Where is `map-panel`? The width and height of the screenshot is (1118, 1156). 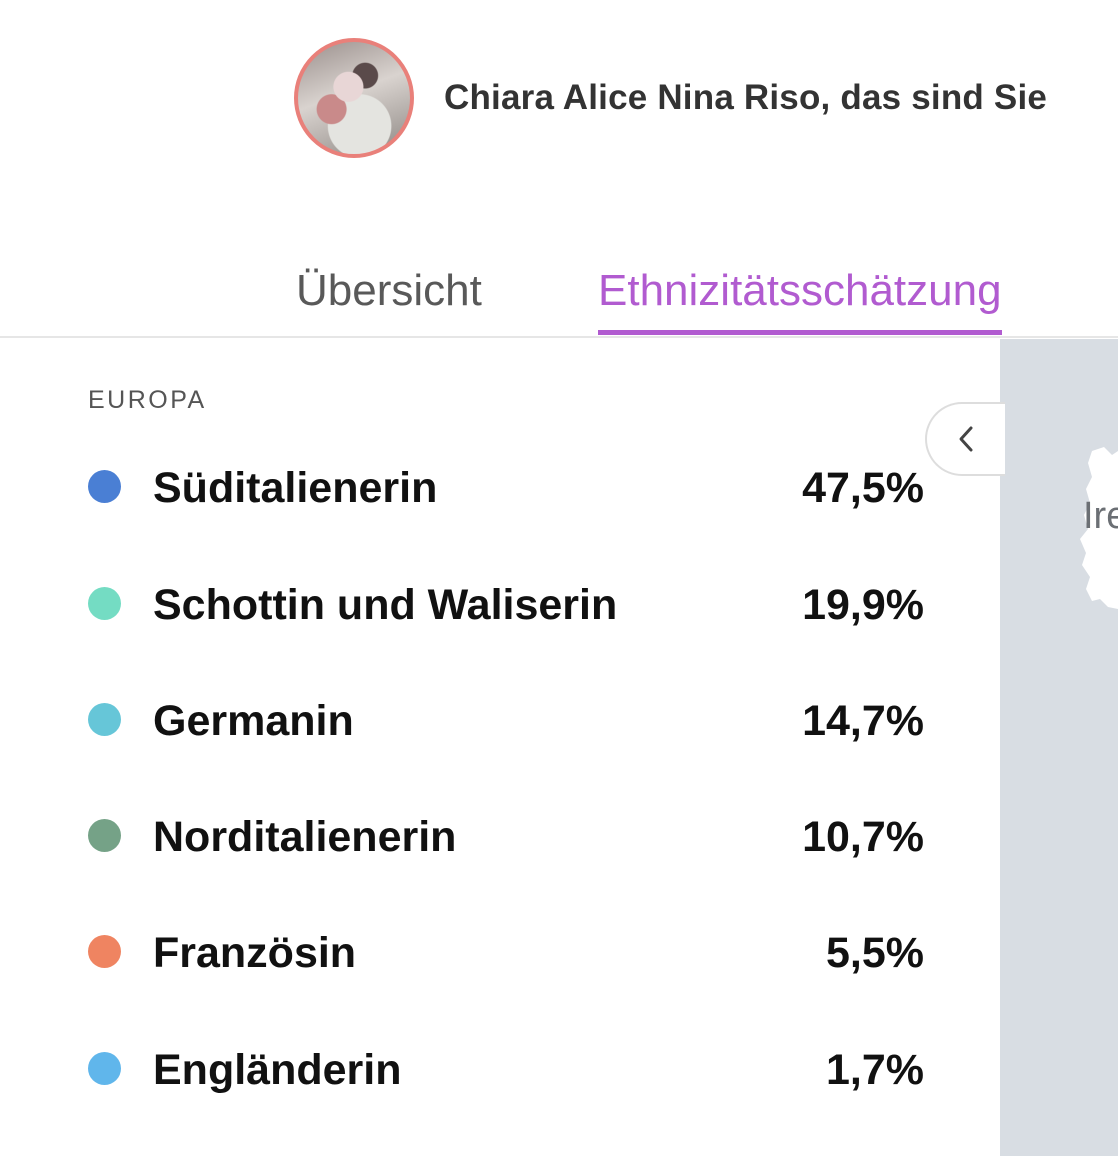 map-panel is located at coordinates (1059, 747).